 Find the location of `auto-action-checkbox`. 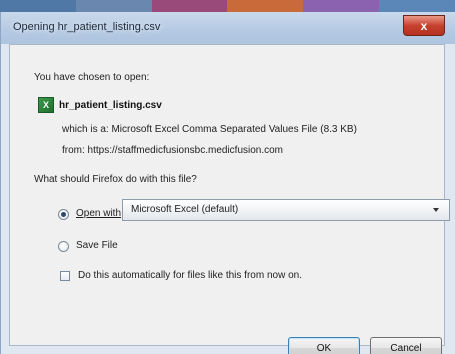

auto-action-checkbox is located at coordinates (65, 276).